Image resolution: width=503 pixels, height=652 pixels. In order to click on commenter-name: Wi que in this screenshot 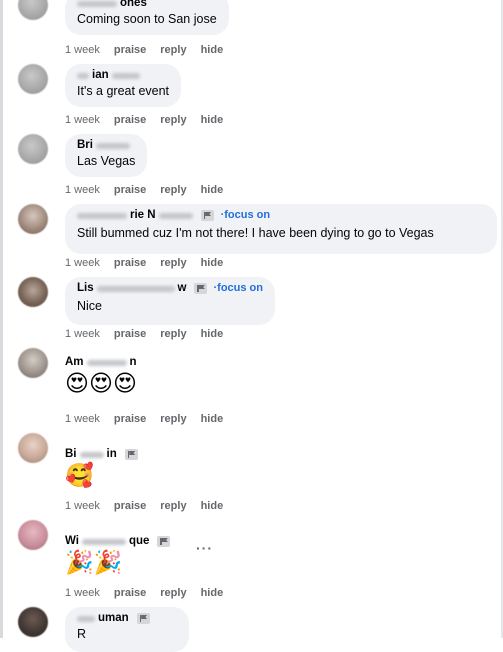, I will do `click(118, 541)`.